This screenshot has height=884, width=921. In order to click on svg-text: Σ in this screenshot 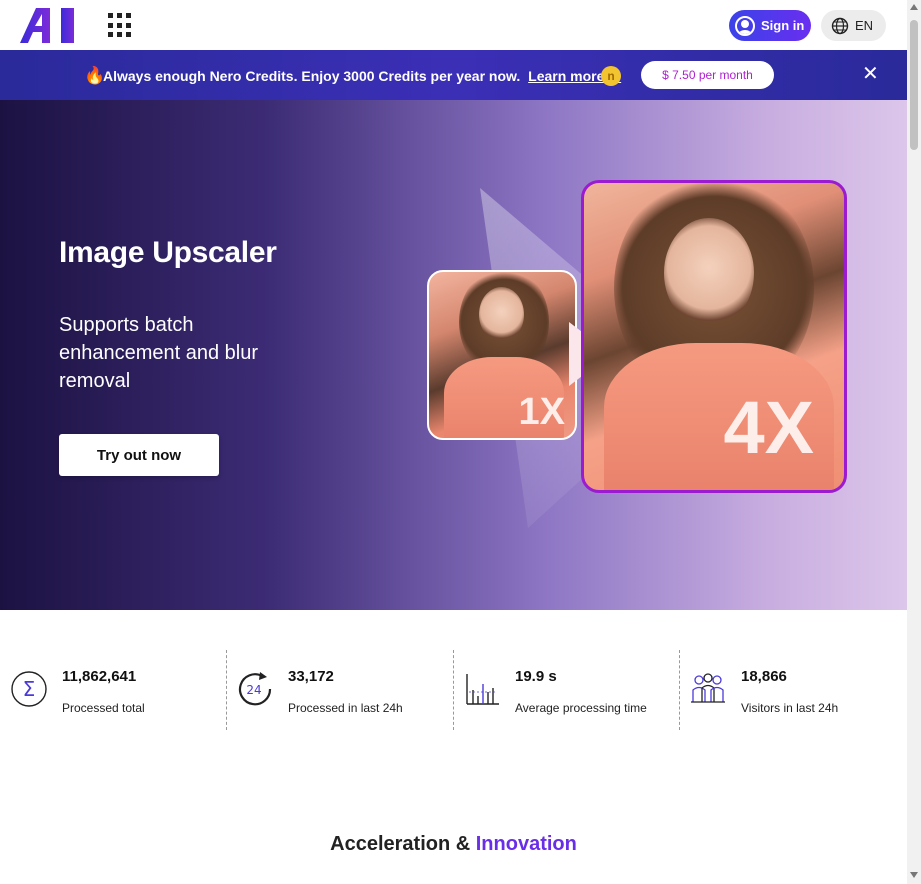, I will do `click(29, 689)`.